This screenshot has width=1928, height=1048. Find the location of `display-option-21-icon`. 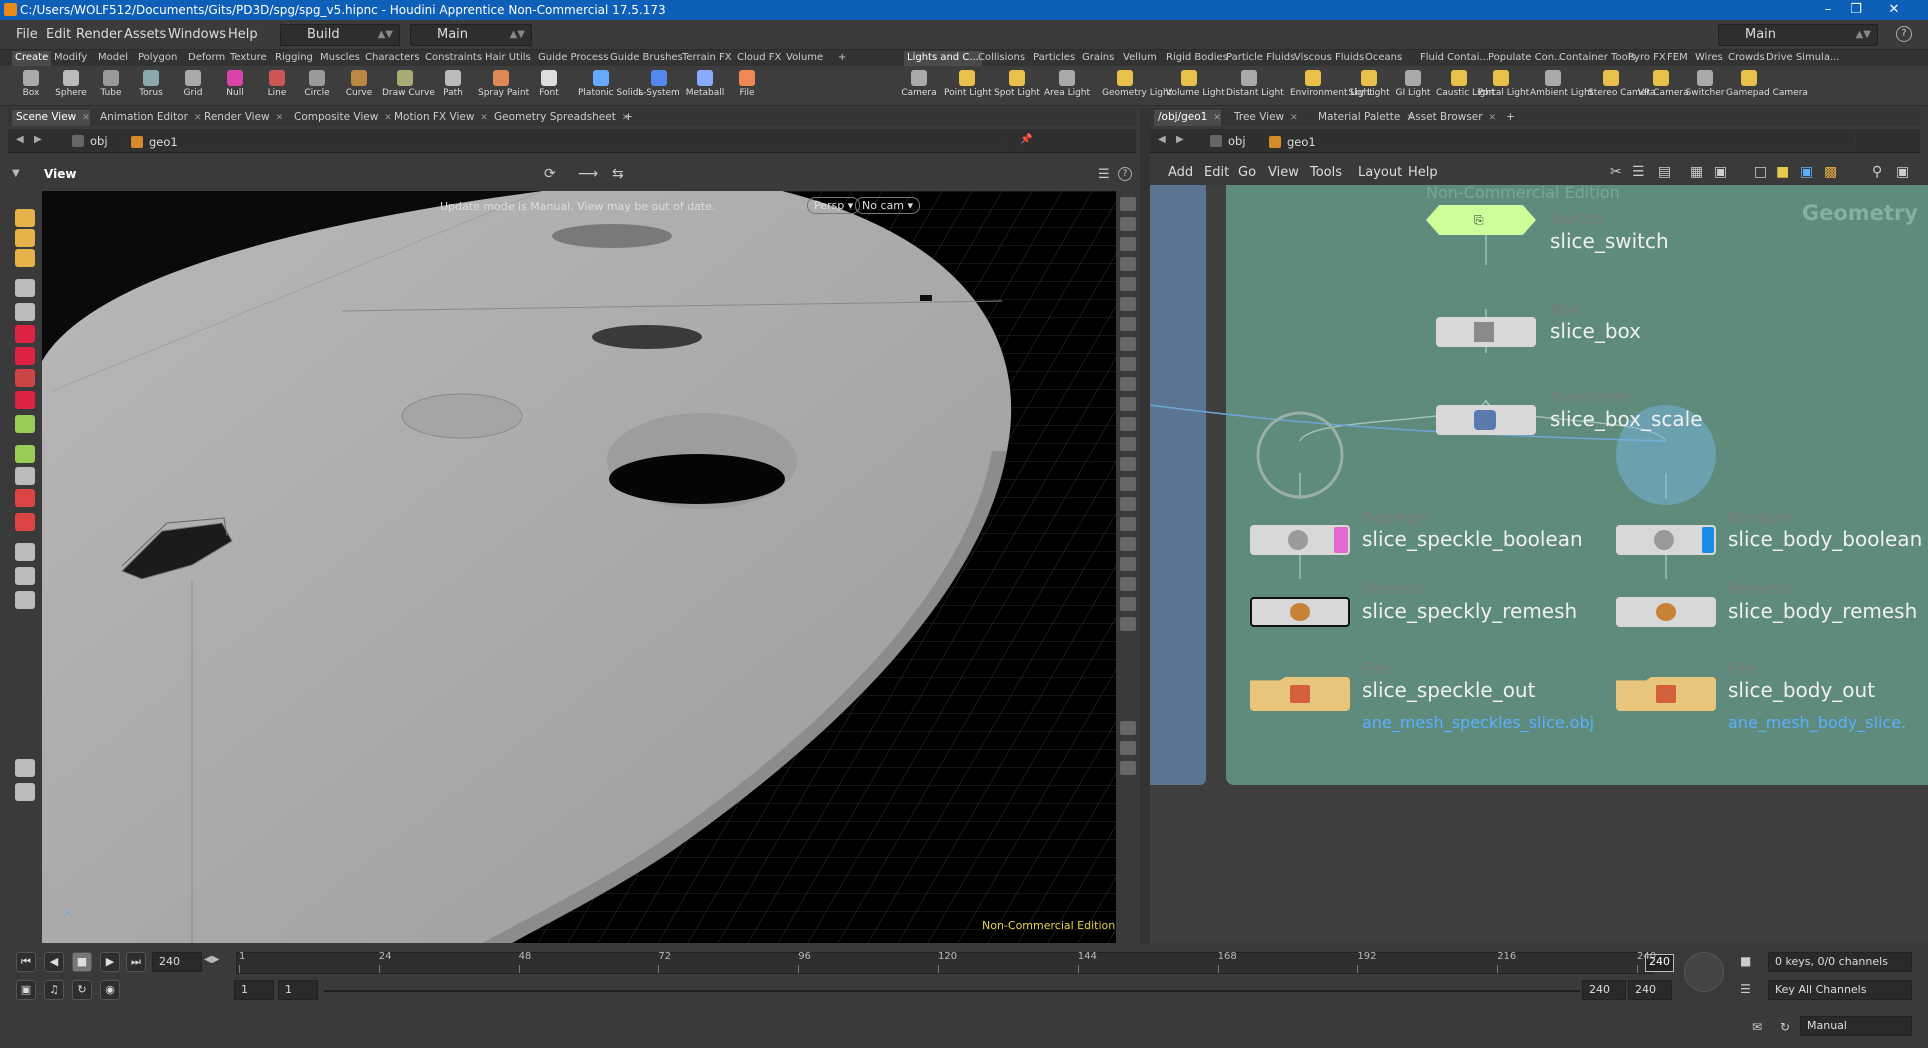

display-option-21-icon is located at coordinates (1128, 624).